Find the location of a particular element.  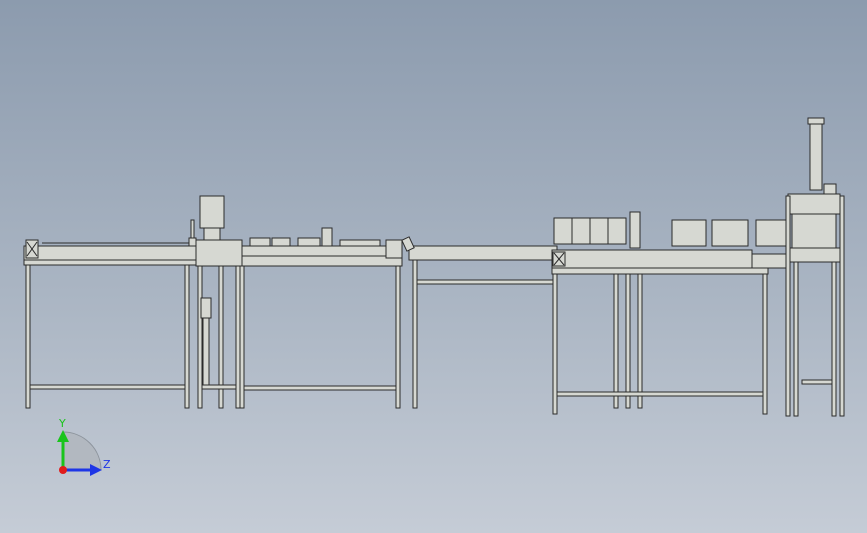

station-3-press-head is located at coordinates (327, 237).